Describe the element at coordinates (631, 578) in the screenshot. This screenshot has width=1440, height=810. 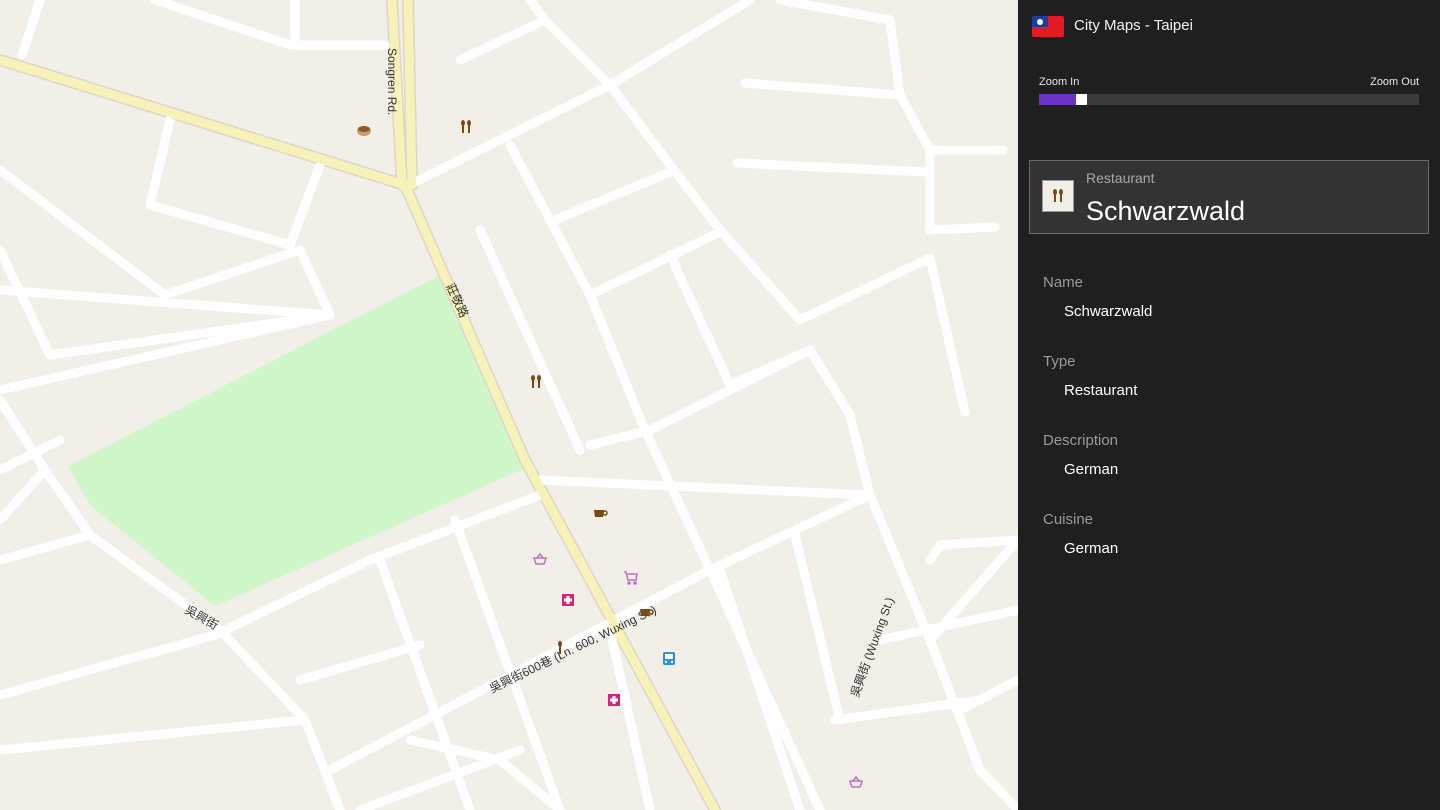
I see `shopping-cart-icon` at that location.